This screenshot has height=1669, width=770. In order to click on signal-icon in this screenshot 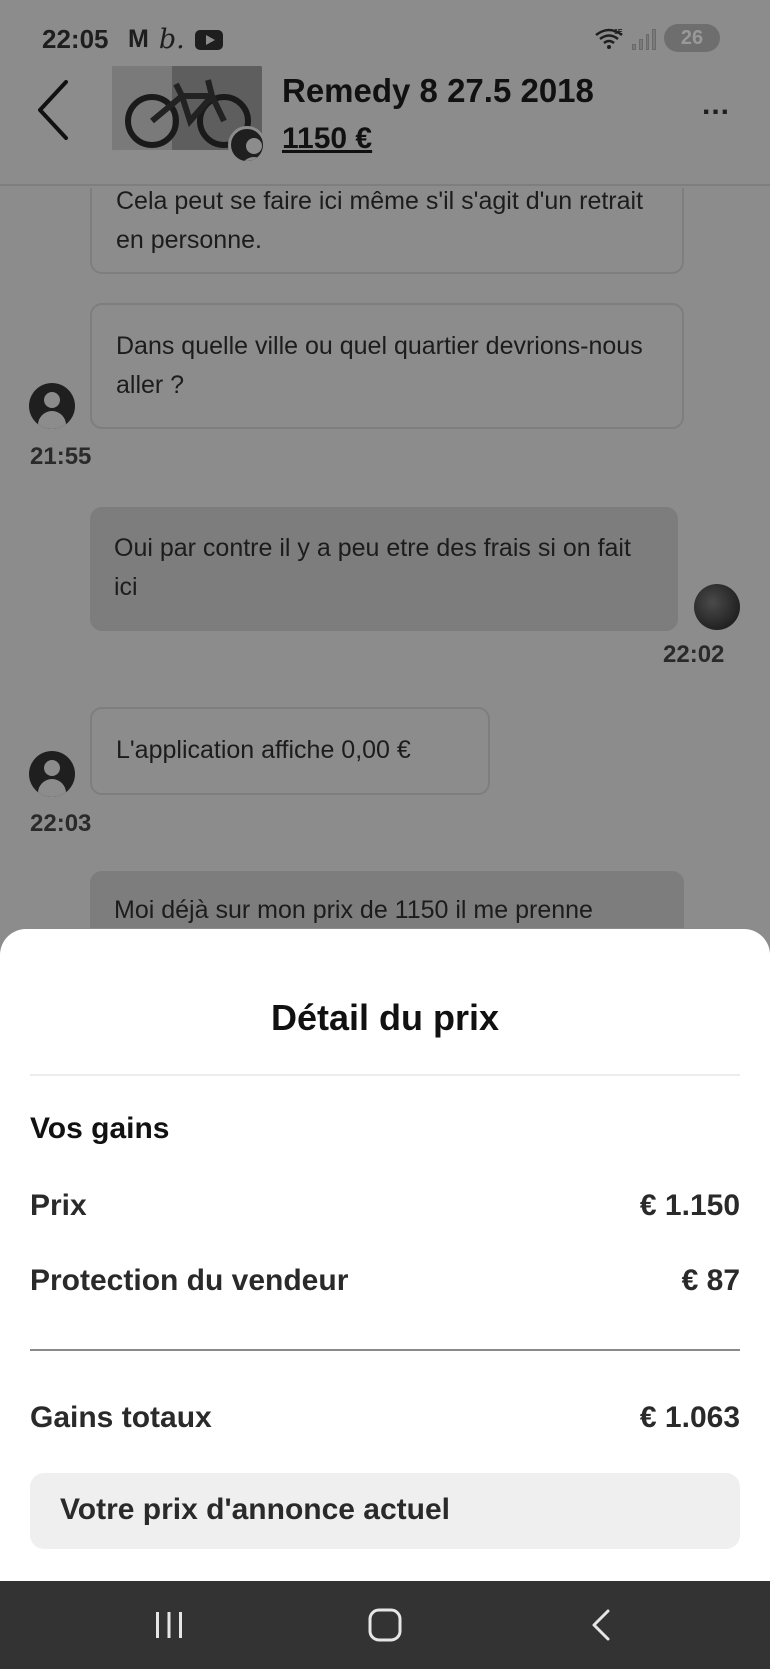, I will do `click(644, 38)`.